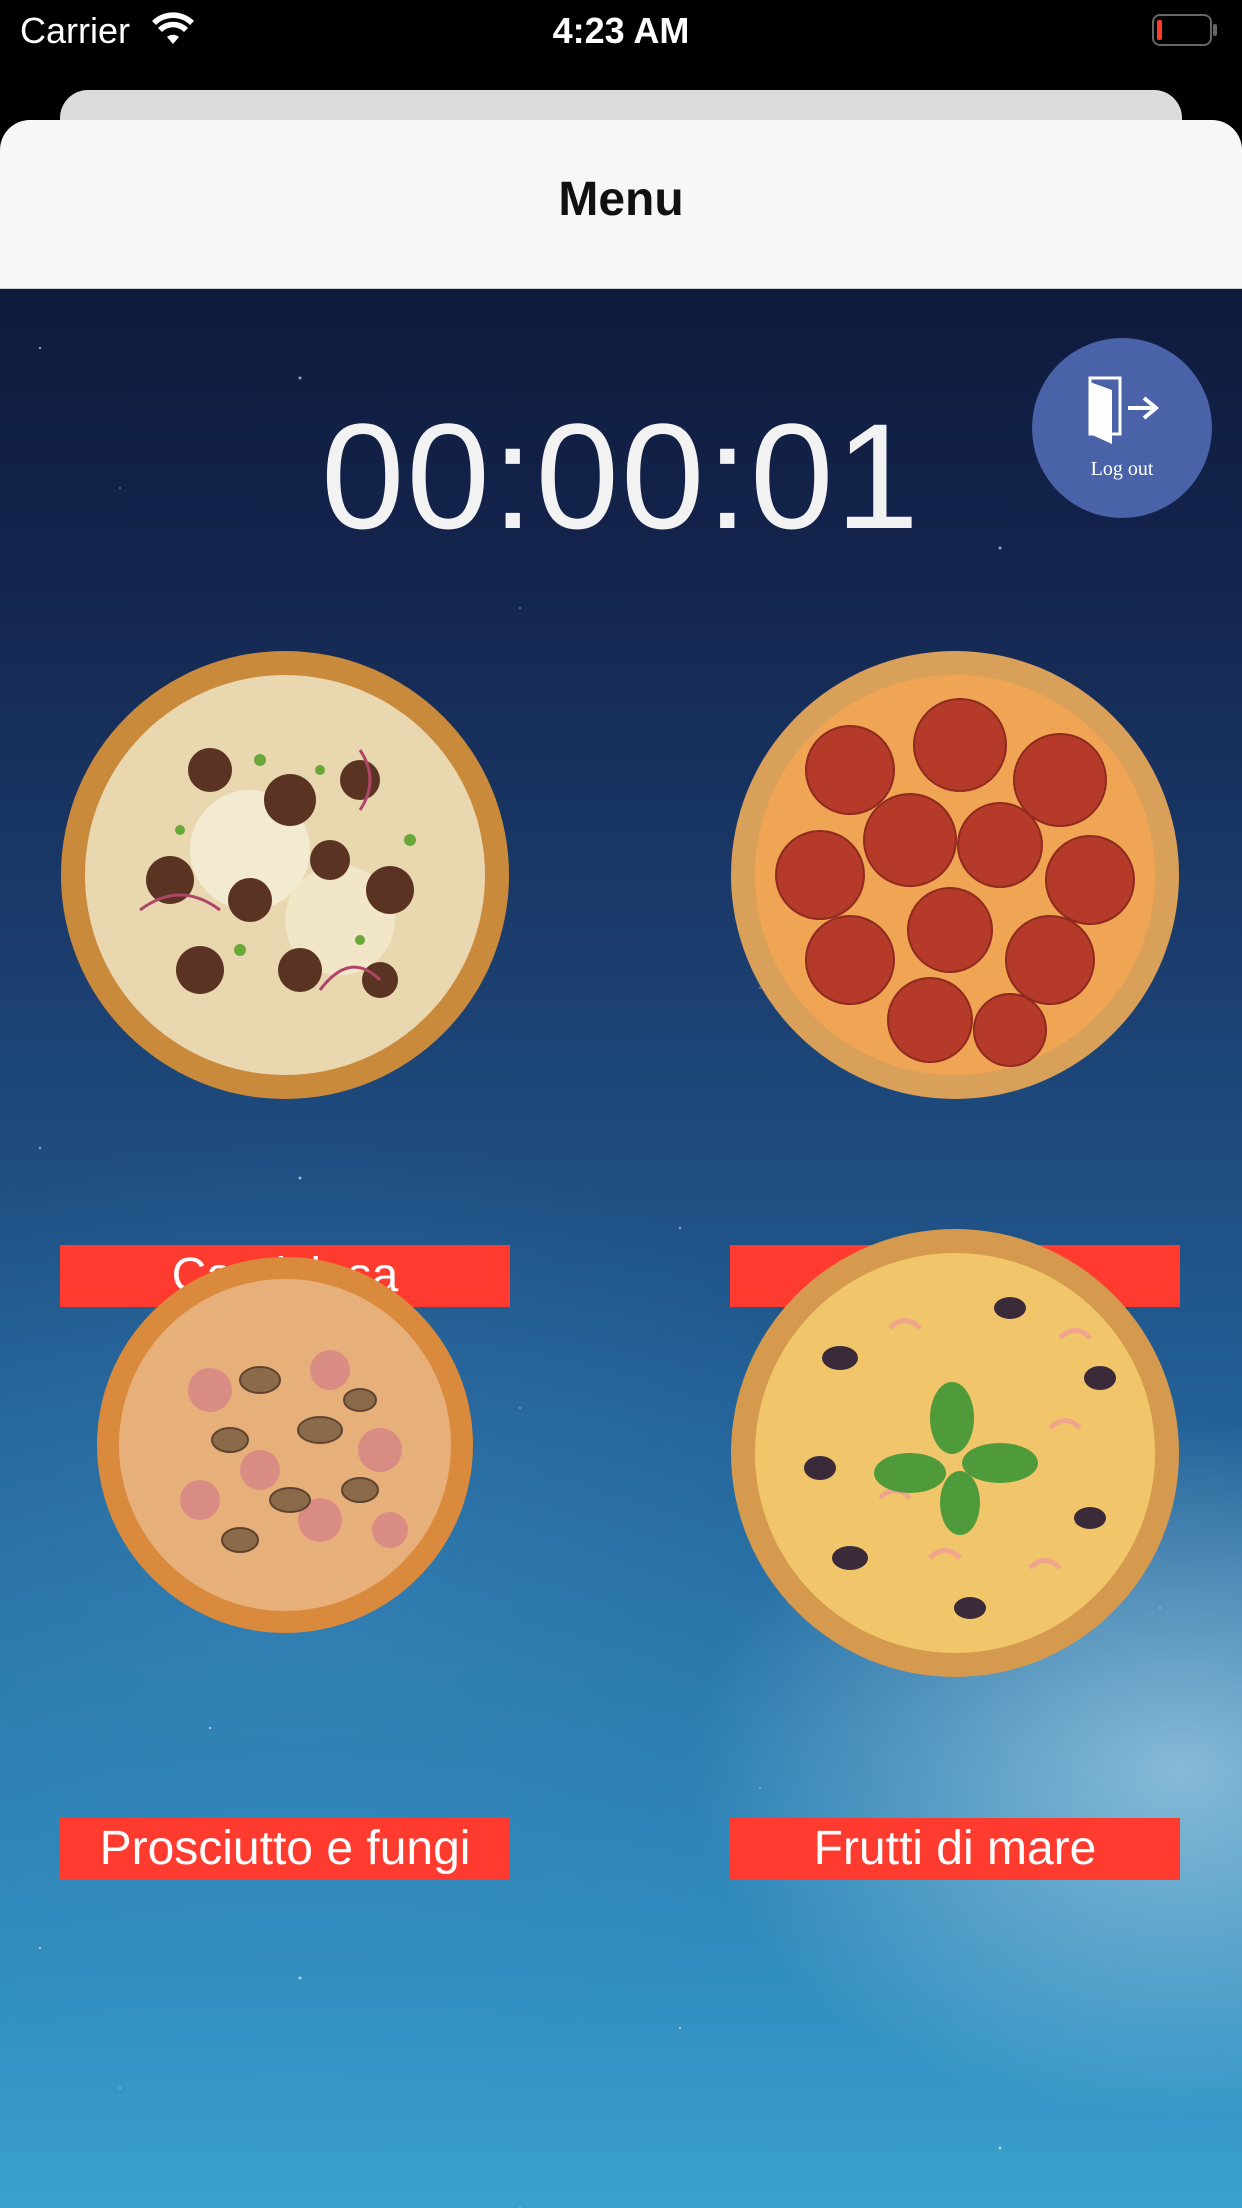  I want to click on battery-low-icon, so click(1184, 30).